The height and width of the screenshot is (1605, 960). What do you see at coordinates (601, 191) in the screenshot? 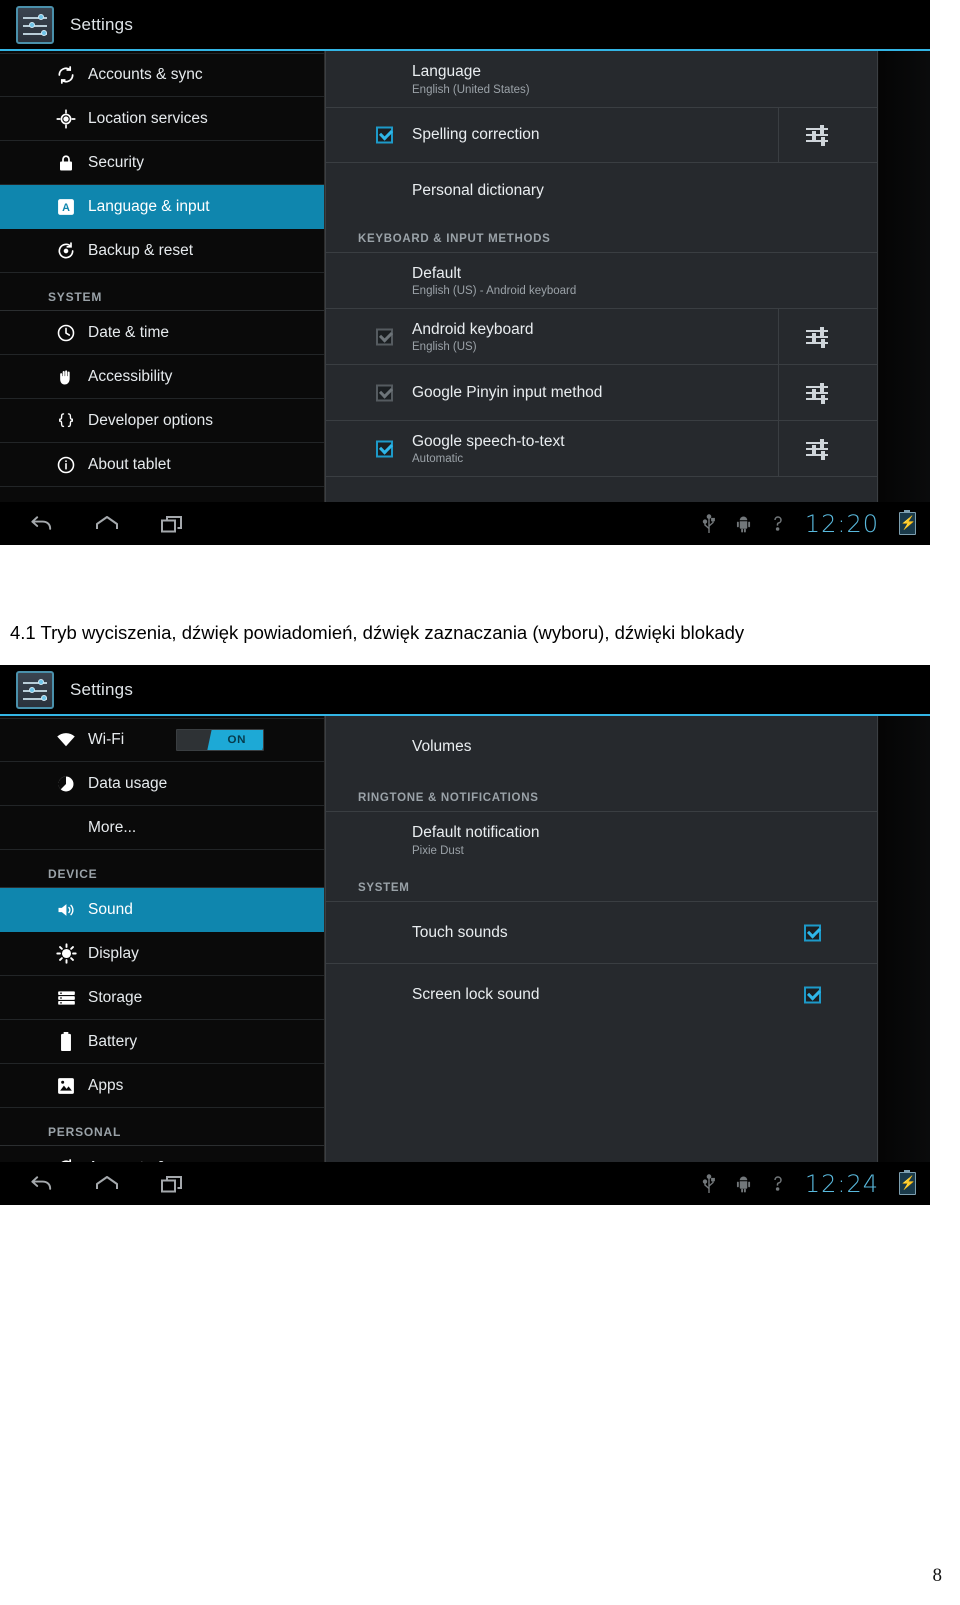
I see `content-row-personal-dictionary: Personal dictionary` at bounding box center [601, 191].